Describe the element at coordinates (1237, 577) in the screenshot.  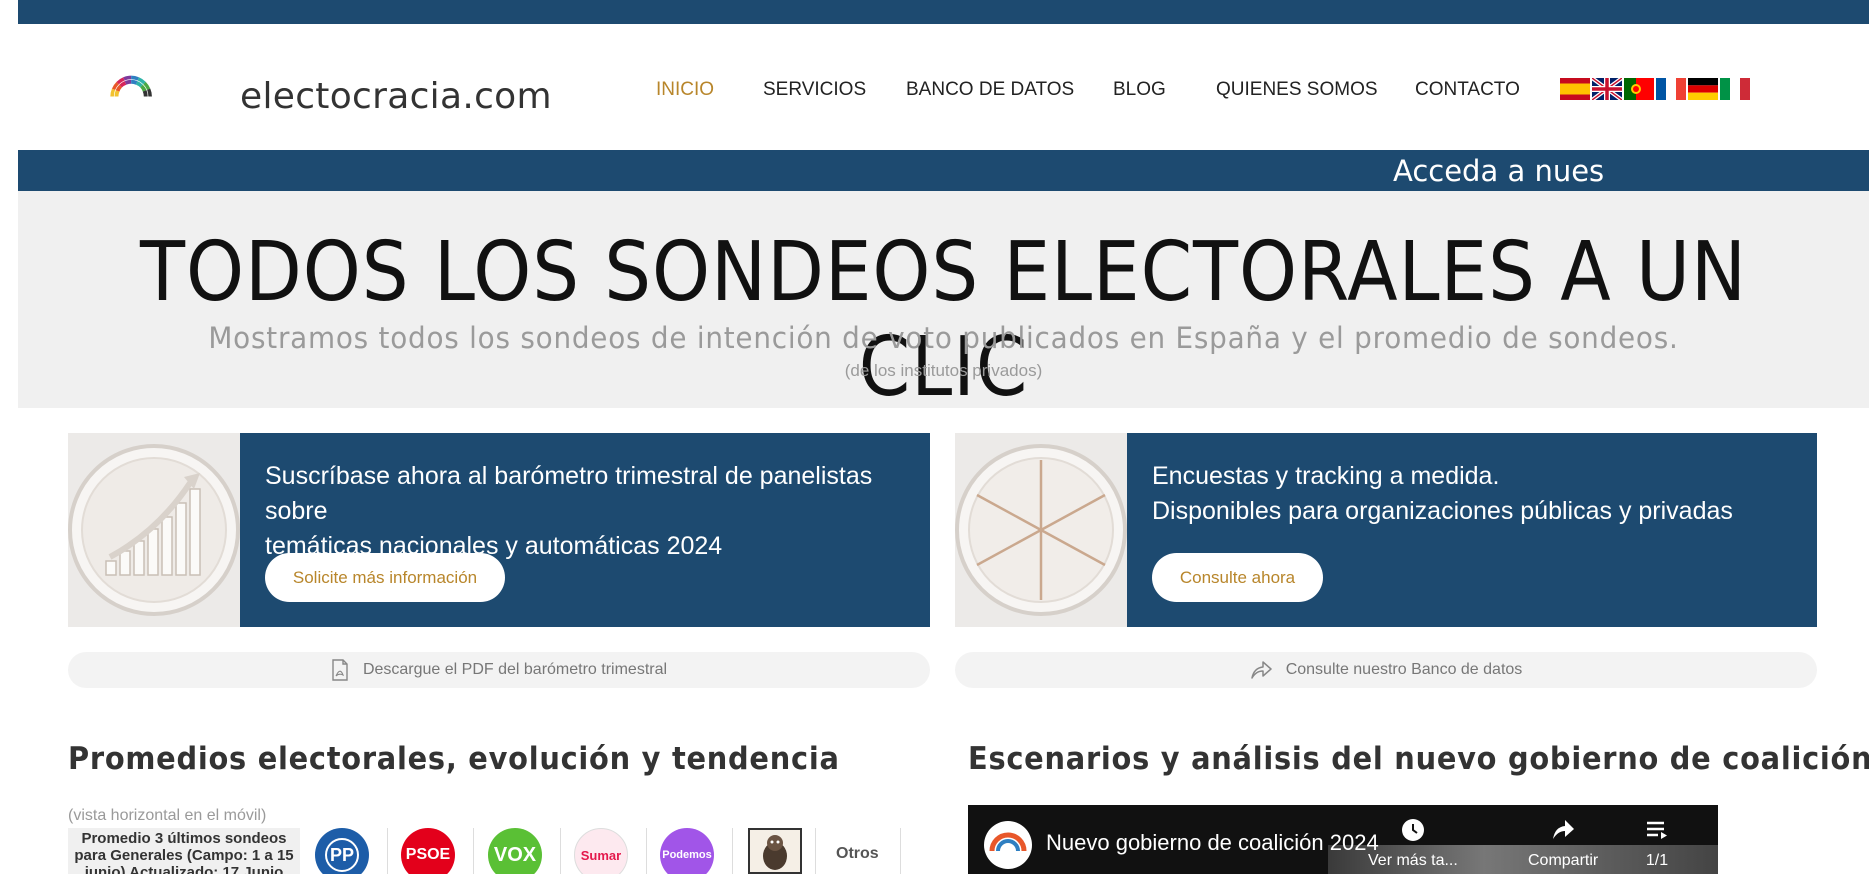
I see `consulte-ahora-button: Consulte ahora` at that location.